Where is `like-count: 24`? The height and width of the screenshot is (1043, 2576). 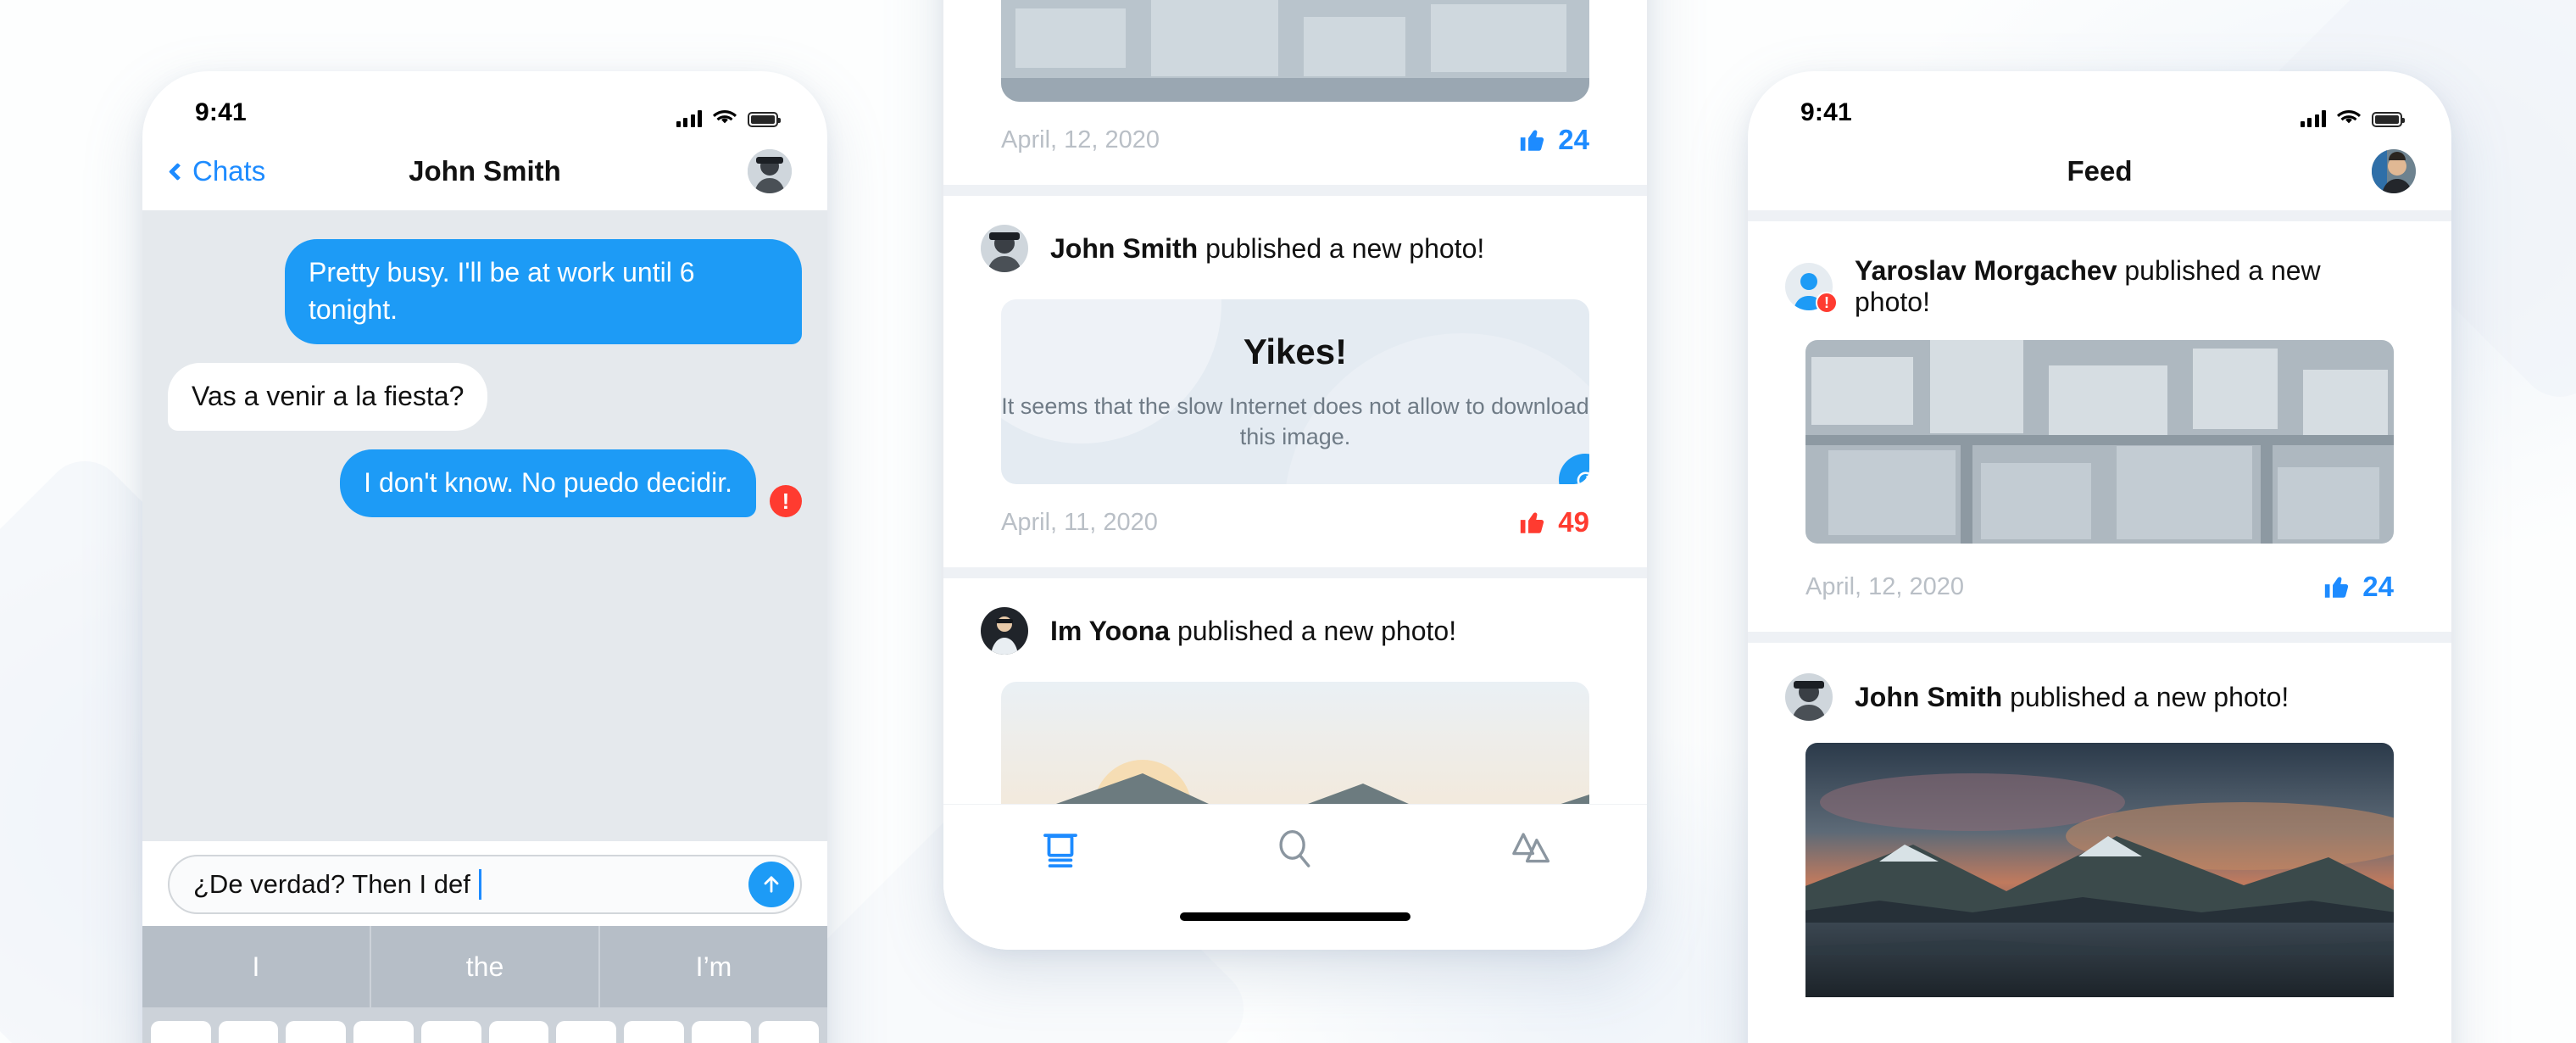 like-count: 24 is located at coordinates (1573, 139).